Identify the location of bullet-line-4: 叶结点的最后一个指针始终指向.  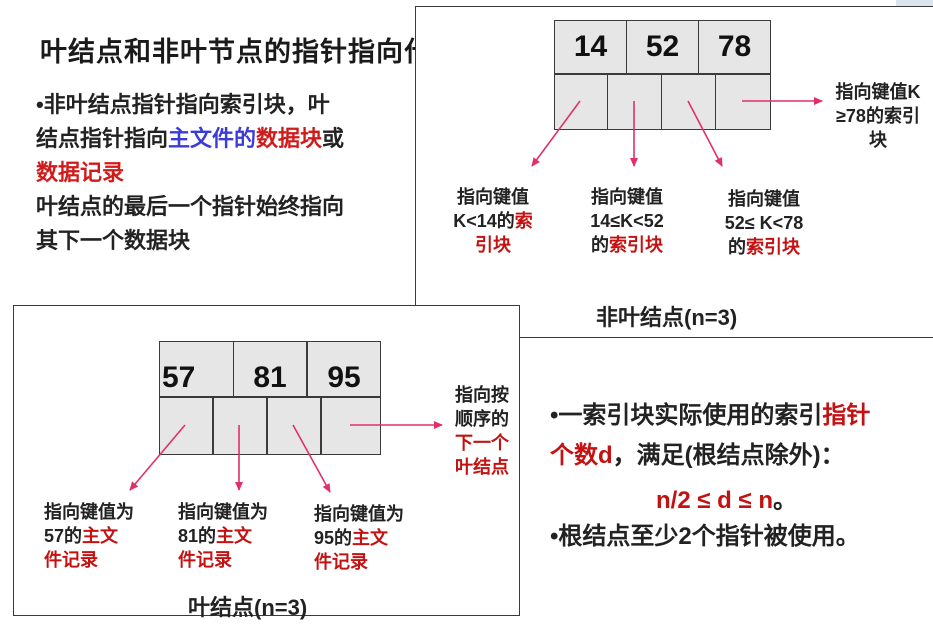
(190, 206).